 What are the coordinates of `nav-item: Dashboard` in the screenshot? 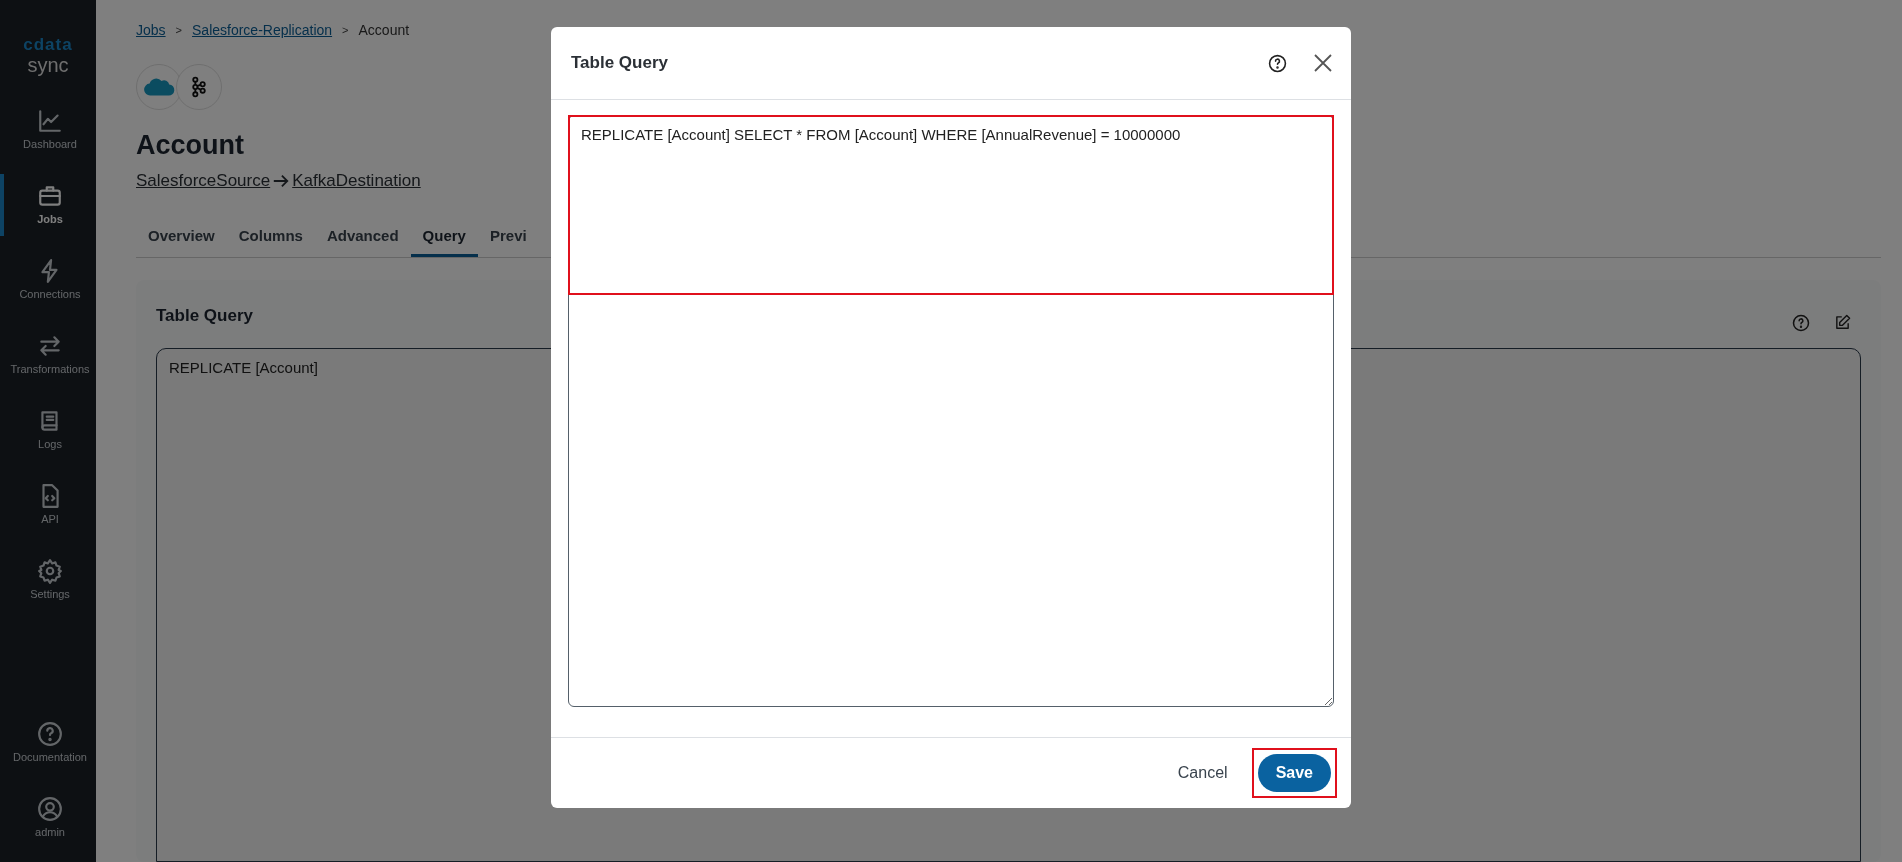 It's located at (48, 130).